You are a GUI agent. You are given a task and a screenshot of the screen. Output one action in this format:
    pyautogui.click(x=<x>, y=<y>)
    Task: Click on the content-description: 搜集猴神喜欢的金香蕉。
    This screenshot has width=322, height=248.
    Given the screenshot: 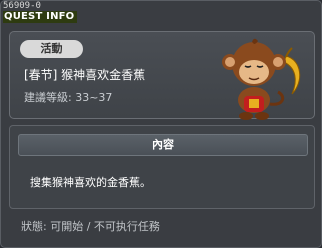 What is the action you would take?
    pyautogui.click(x=90, y=182)
    